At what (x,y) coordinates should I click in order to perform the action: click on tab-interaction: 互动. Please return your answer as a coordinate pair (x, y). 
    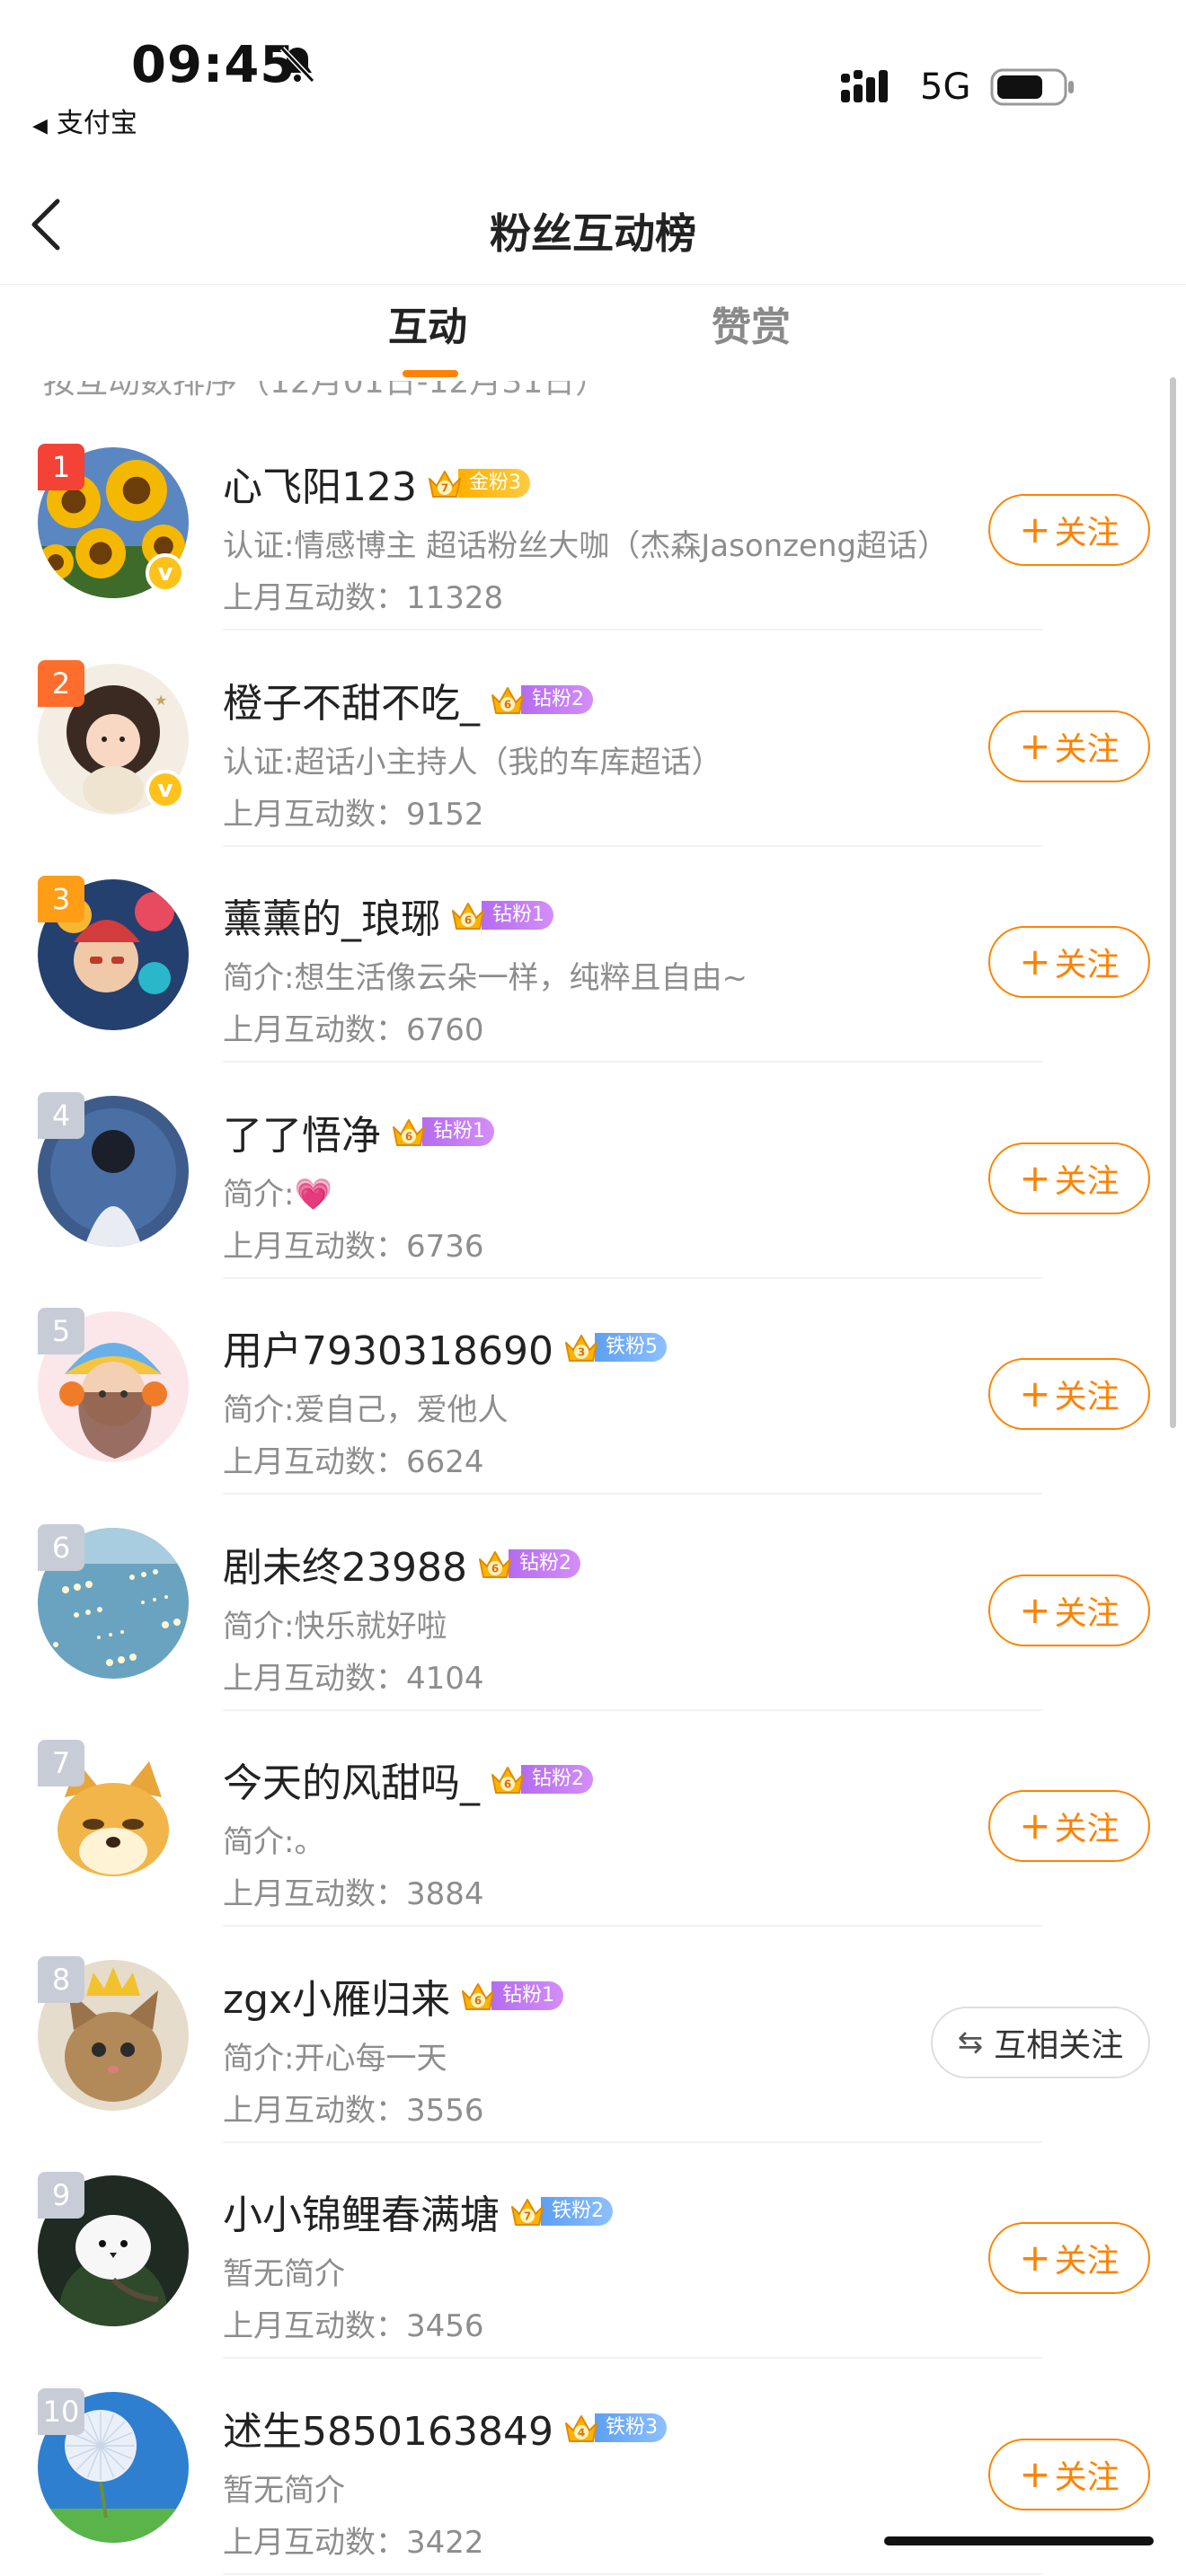
    Looking at the image, I should click on (427, 323).